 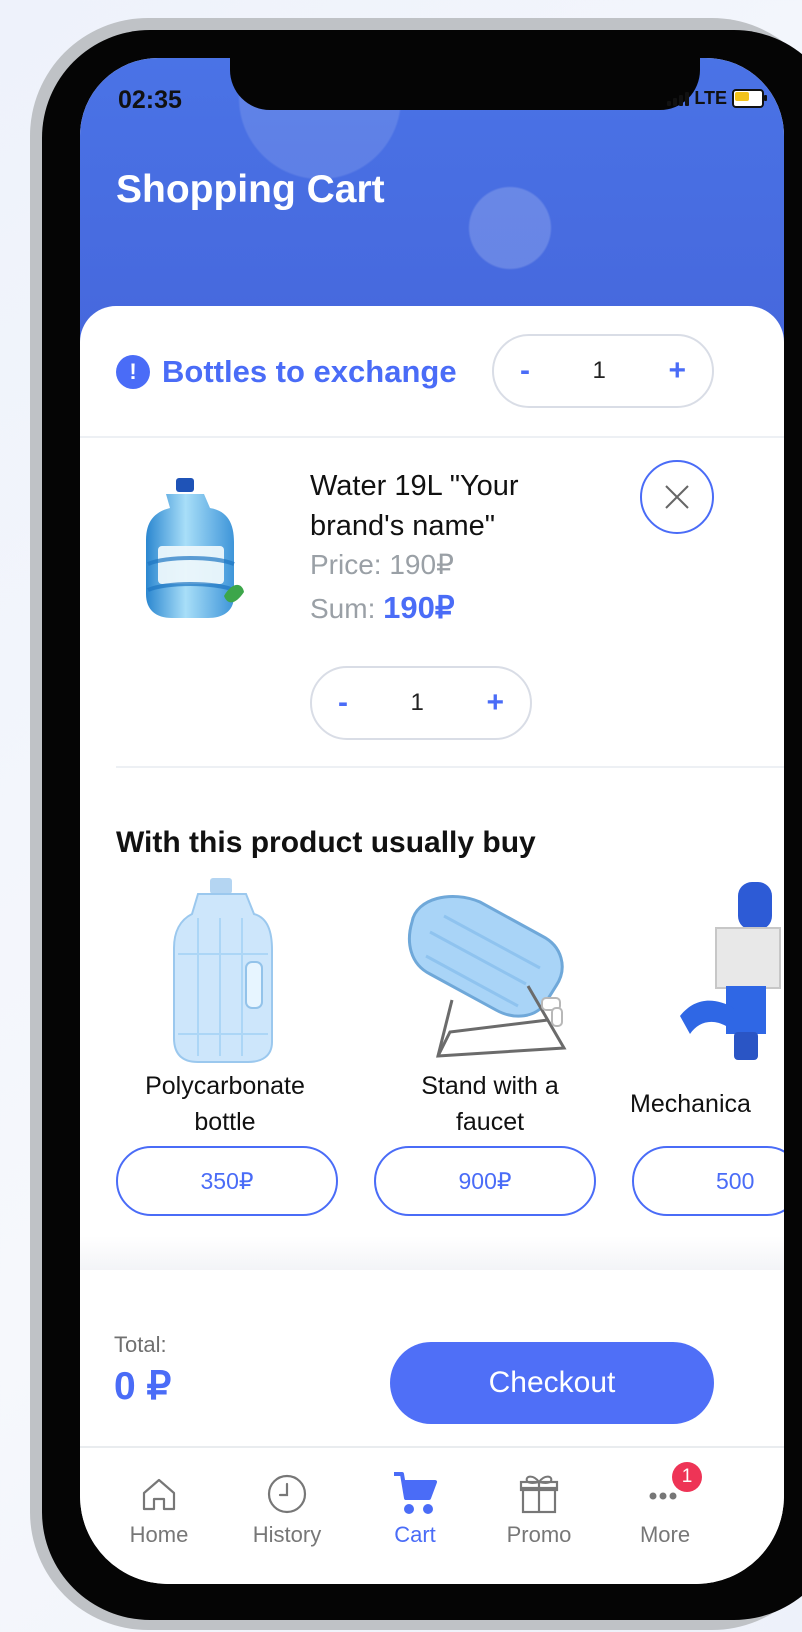 I want to click on recommendation-name: Polycarbonate bottle, so click(x=225, y=1104).